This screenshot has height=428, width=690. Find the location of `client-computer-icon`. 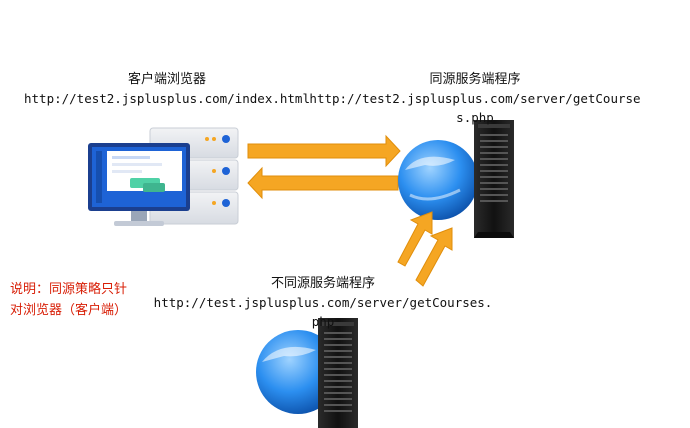

client-computer-icon is located at coordinates (163, 176).